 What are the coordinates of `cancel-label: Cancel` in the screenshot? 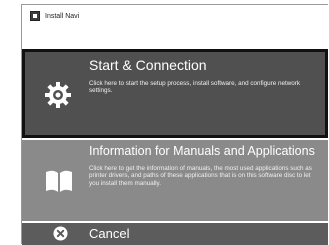 It's located at (109, 233).